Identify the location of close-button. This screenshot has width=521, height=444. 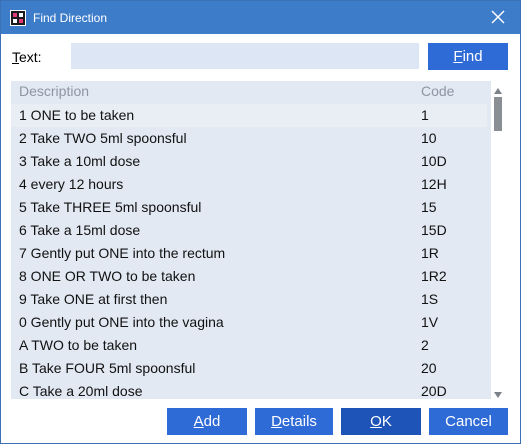
(498, 17).